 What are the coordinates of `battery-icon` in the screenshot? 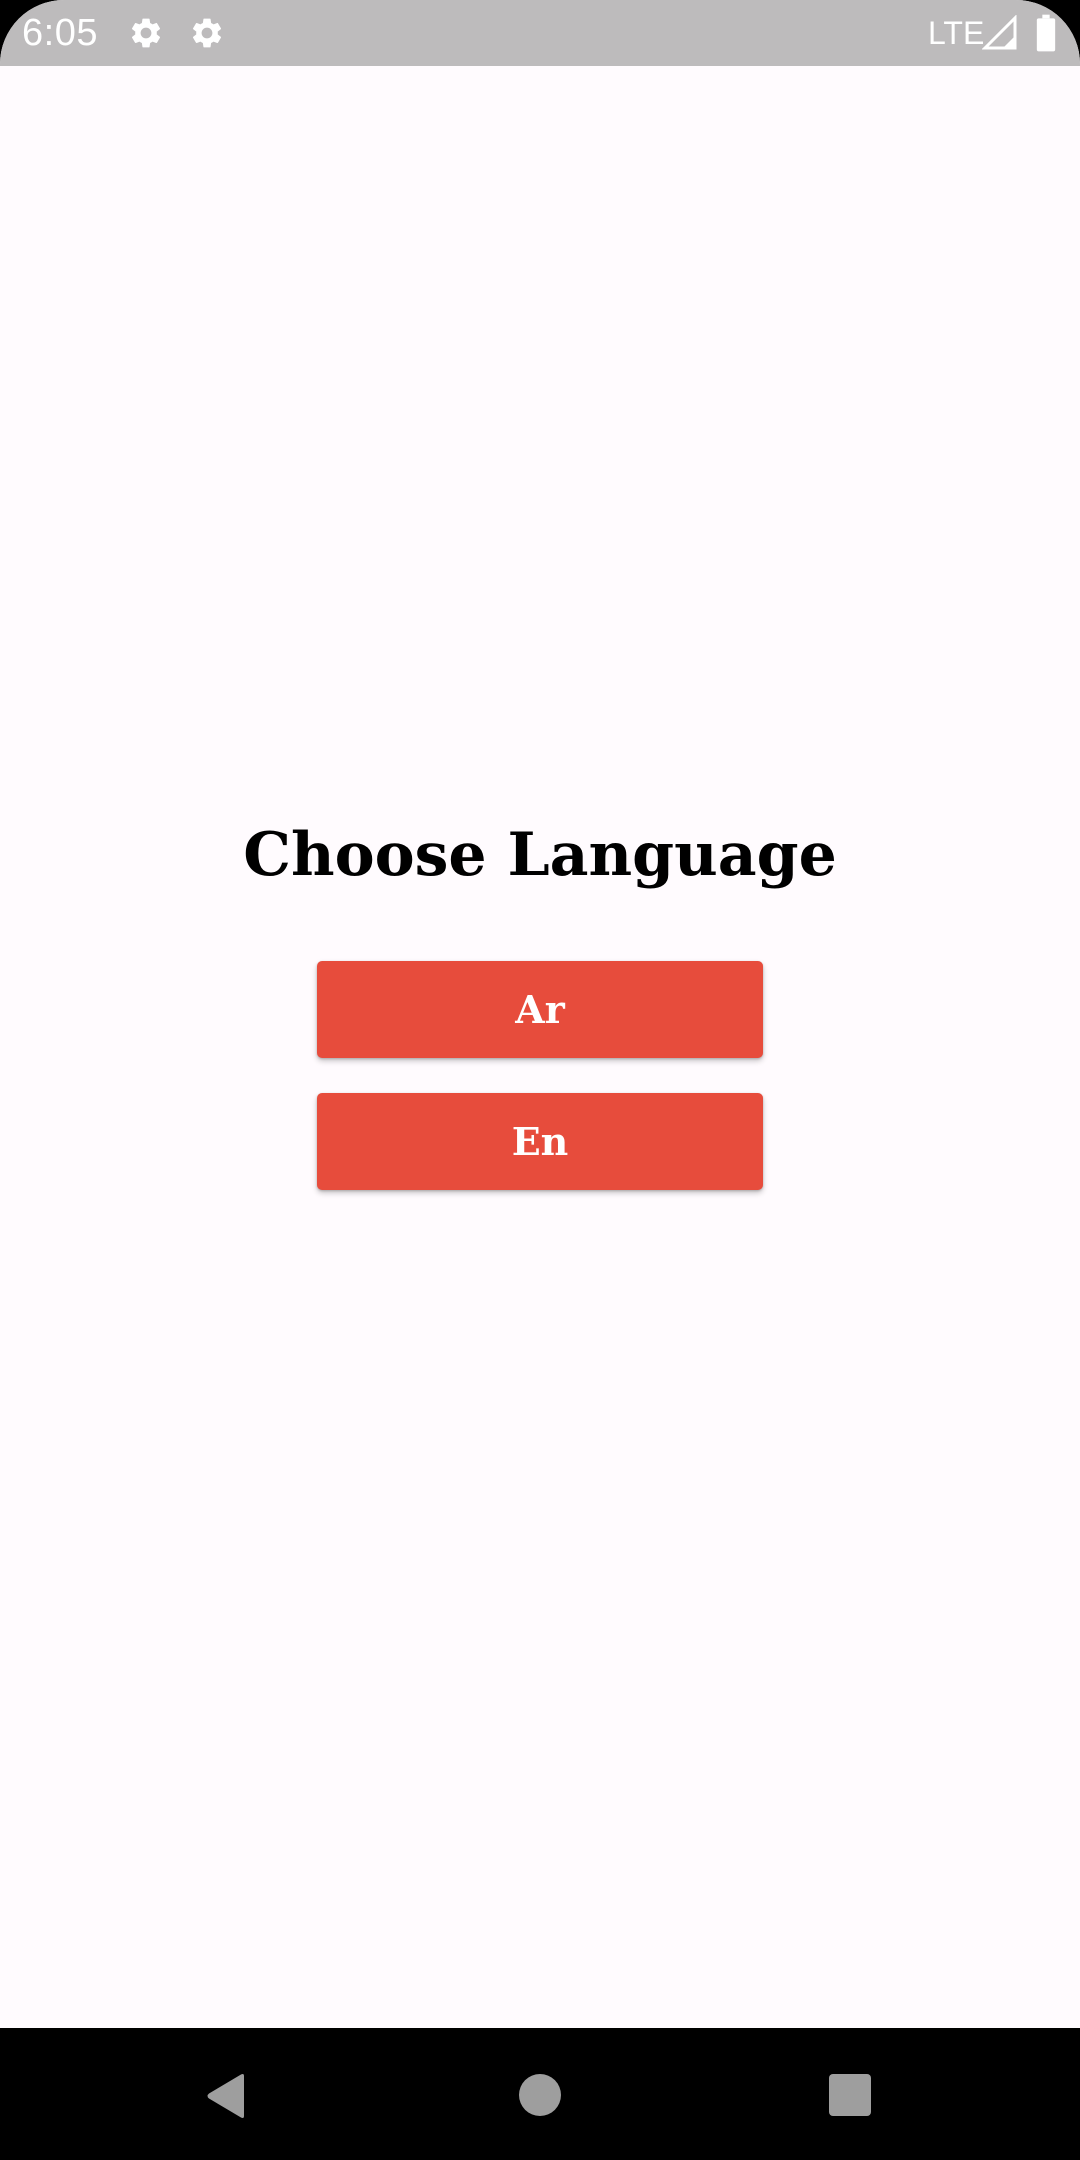 It's located at (1046, 33).